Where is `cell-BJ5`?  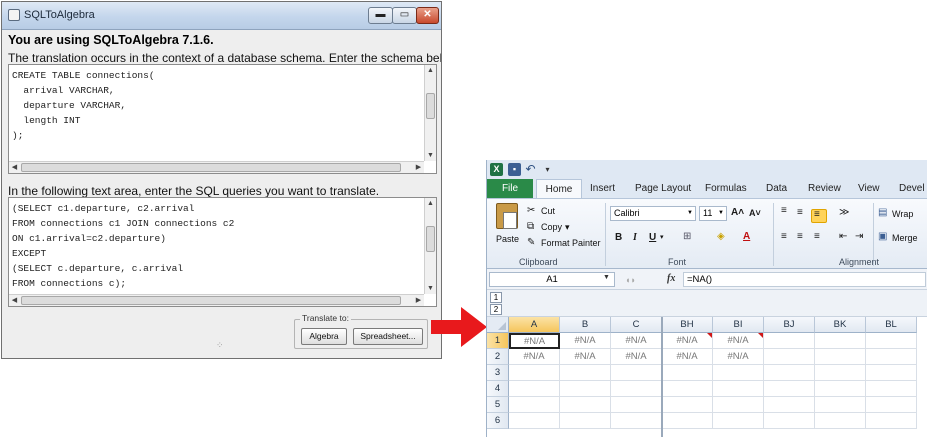 cell-BJ5 is located at coordinates (789, 405).